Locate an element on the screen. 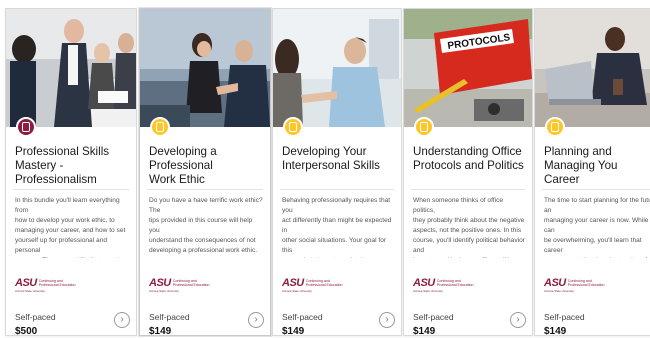 Image resolution: width=650 pixels, height=338 pixels. card-photo-laptop-worker is located at coordinates (592, 68).